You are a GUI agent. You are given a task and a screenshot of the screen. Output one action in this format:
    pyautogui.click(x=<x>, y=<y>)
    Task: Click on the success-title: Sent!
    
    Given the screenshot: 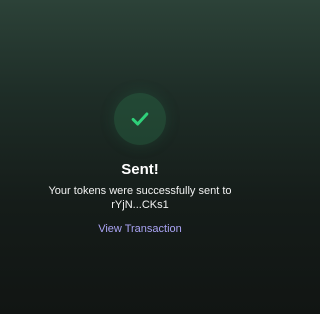 What is the action you would take?
    pyautogui.click(x=140, y=169)
    